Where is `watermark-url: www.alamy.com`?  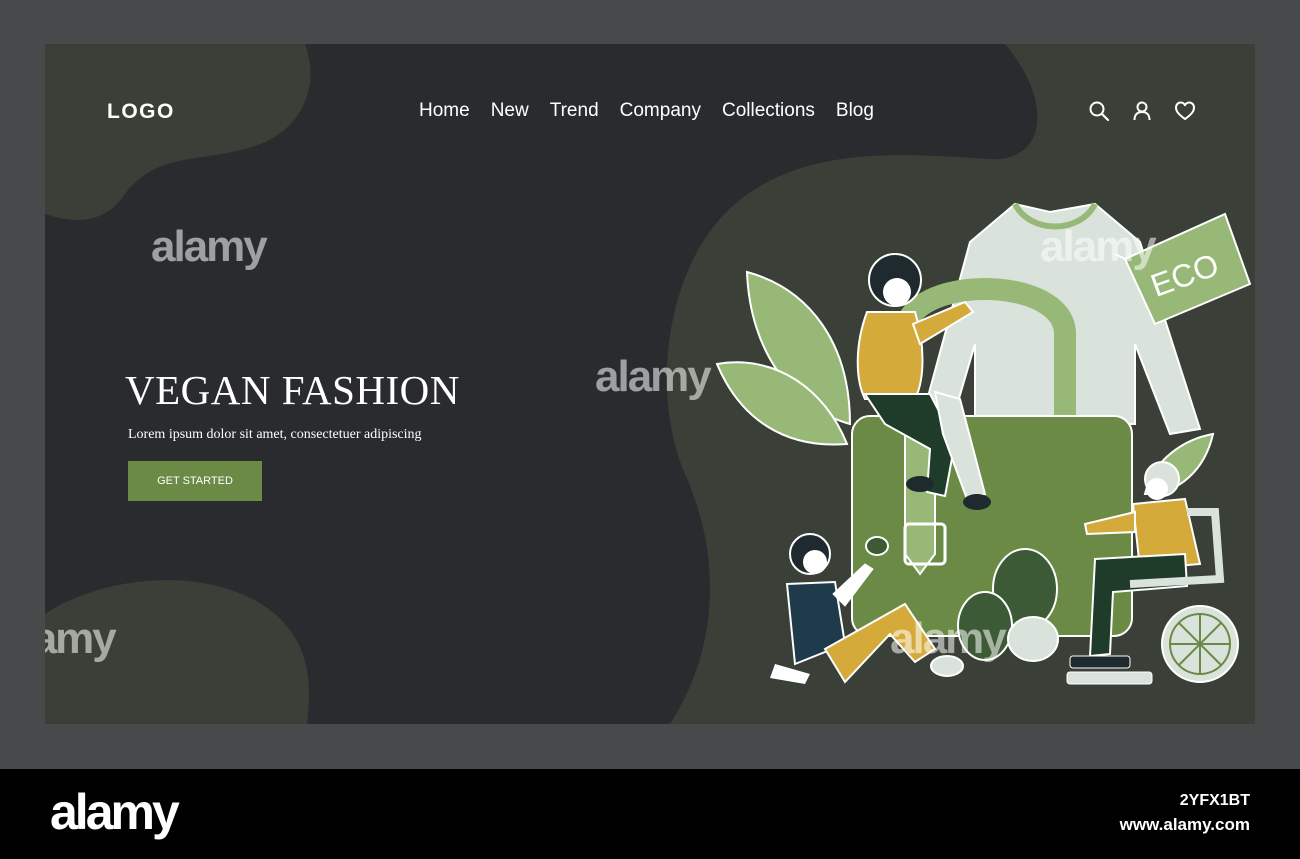
watermark-url: www.alamy.com is located at coordinates (1184, 824).